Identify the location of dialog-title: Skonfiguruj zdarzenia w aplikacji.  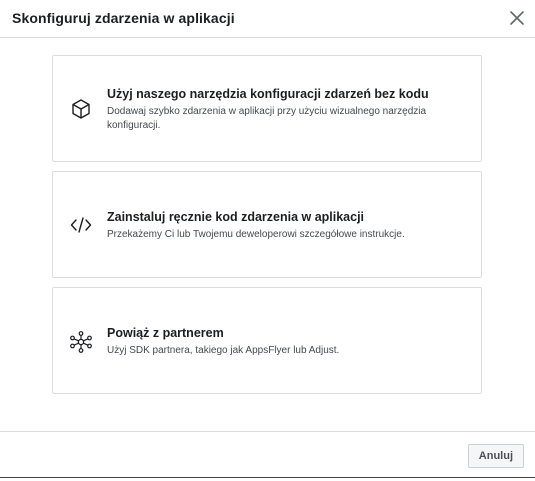
(123, 18).